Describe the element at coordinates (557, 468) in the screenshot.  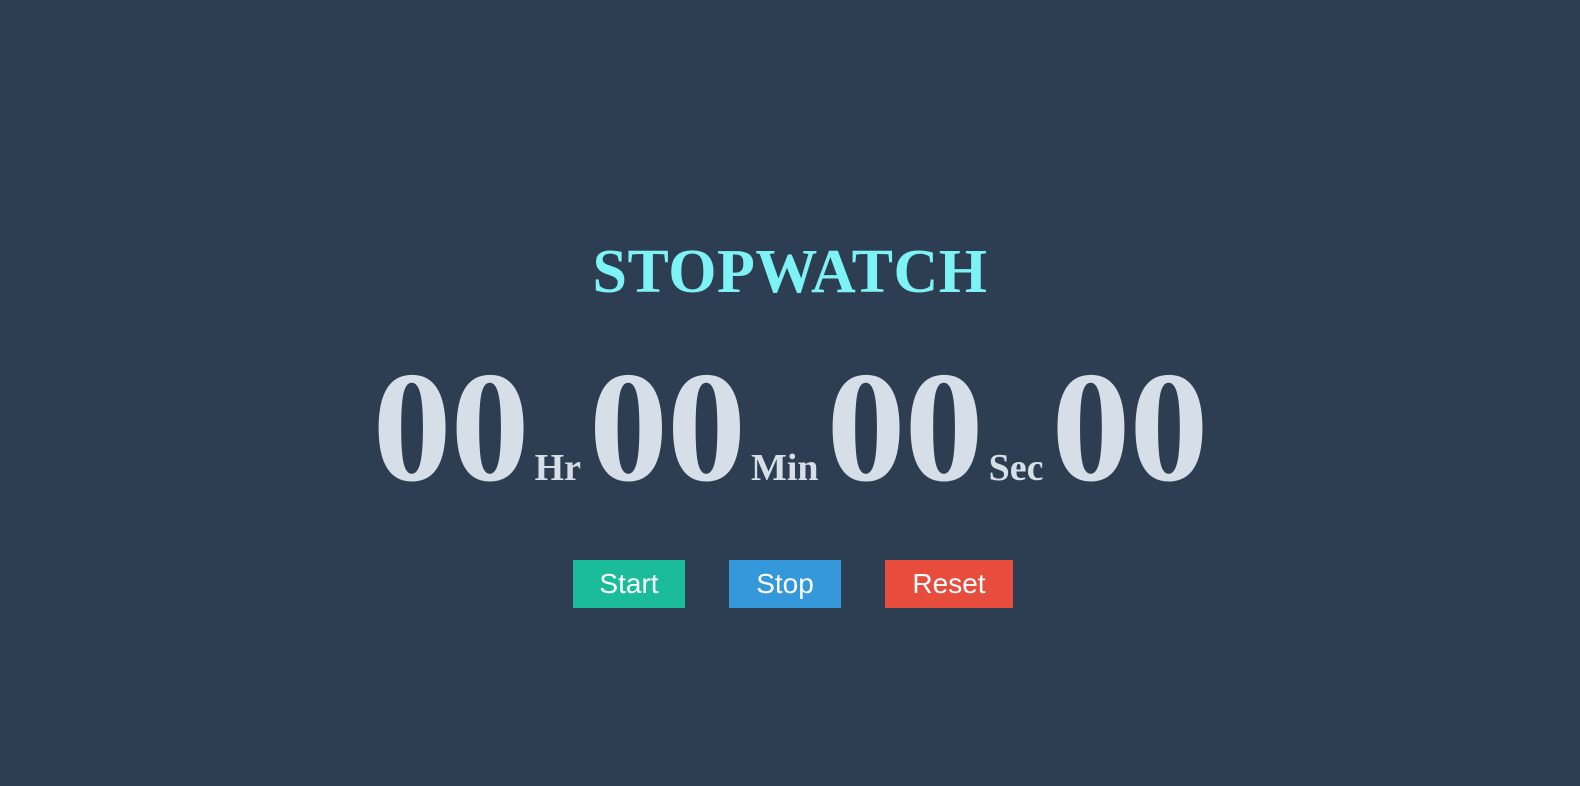
I see `hours-unit-label: Hr` at that location.